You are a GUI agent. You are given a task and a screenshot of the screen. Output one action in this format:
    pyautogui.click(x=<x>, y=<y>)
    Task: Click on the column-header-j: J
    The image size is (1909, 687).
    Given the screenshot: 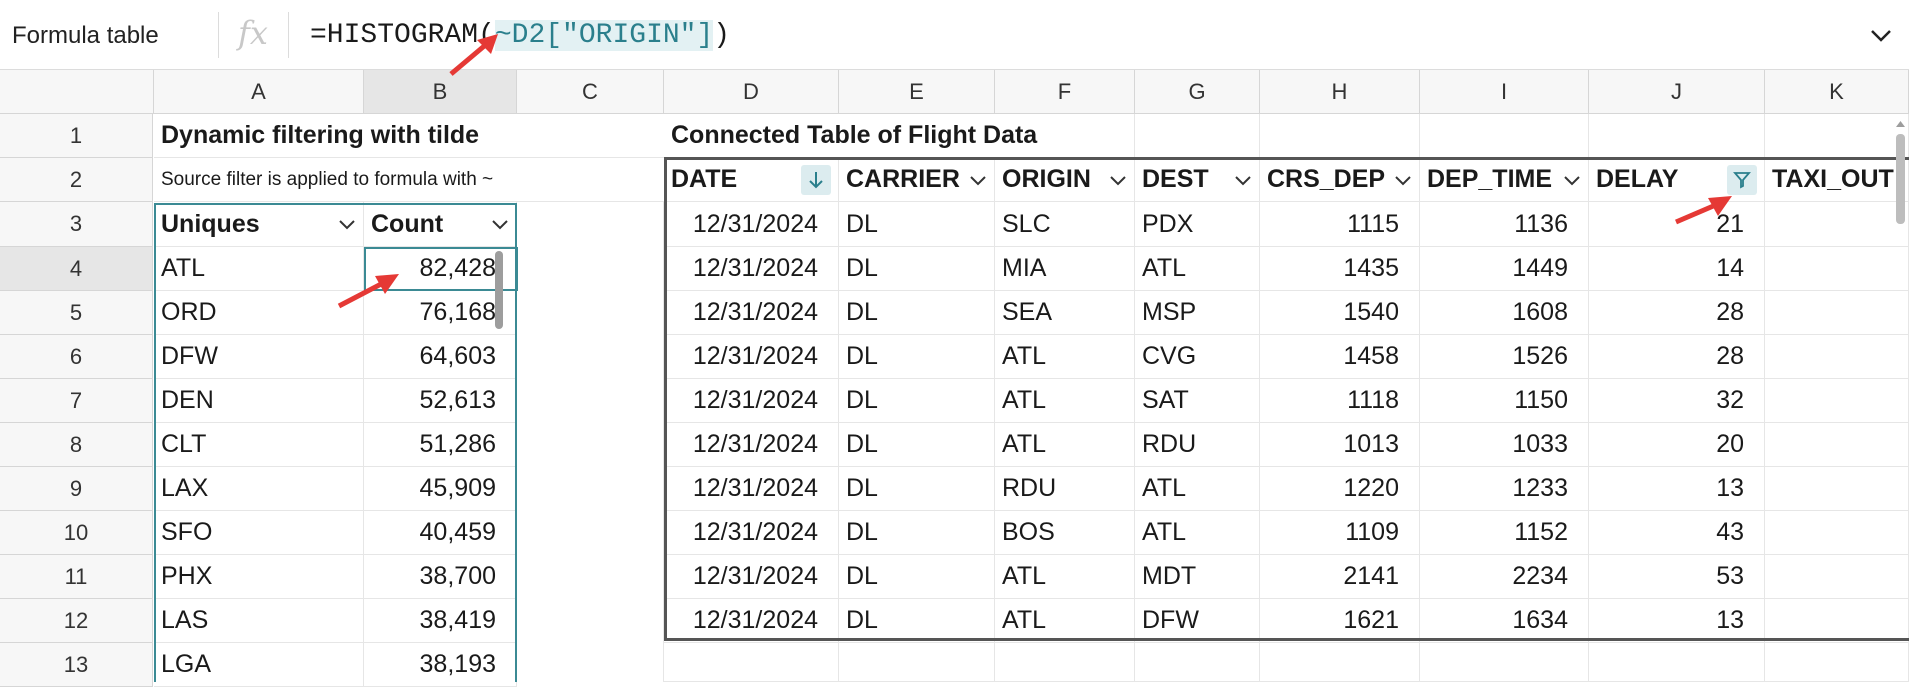 What is the action you would take?
    pyautogui.click(x=1677, y=92)
    